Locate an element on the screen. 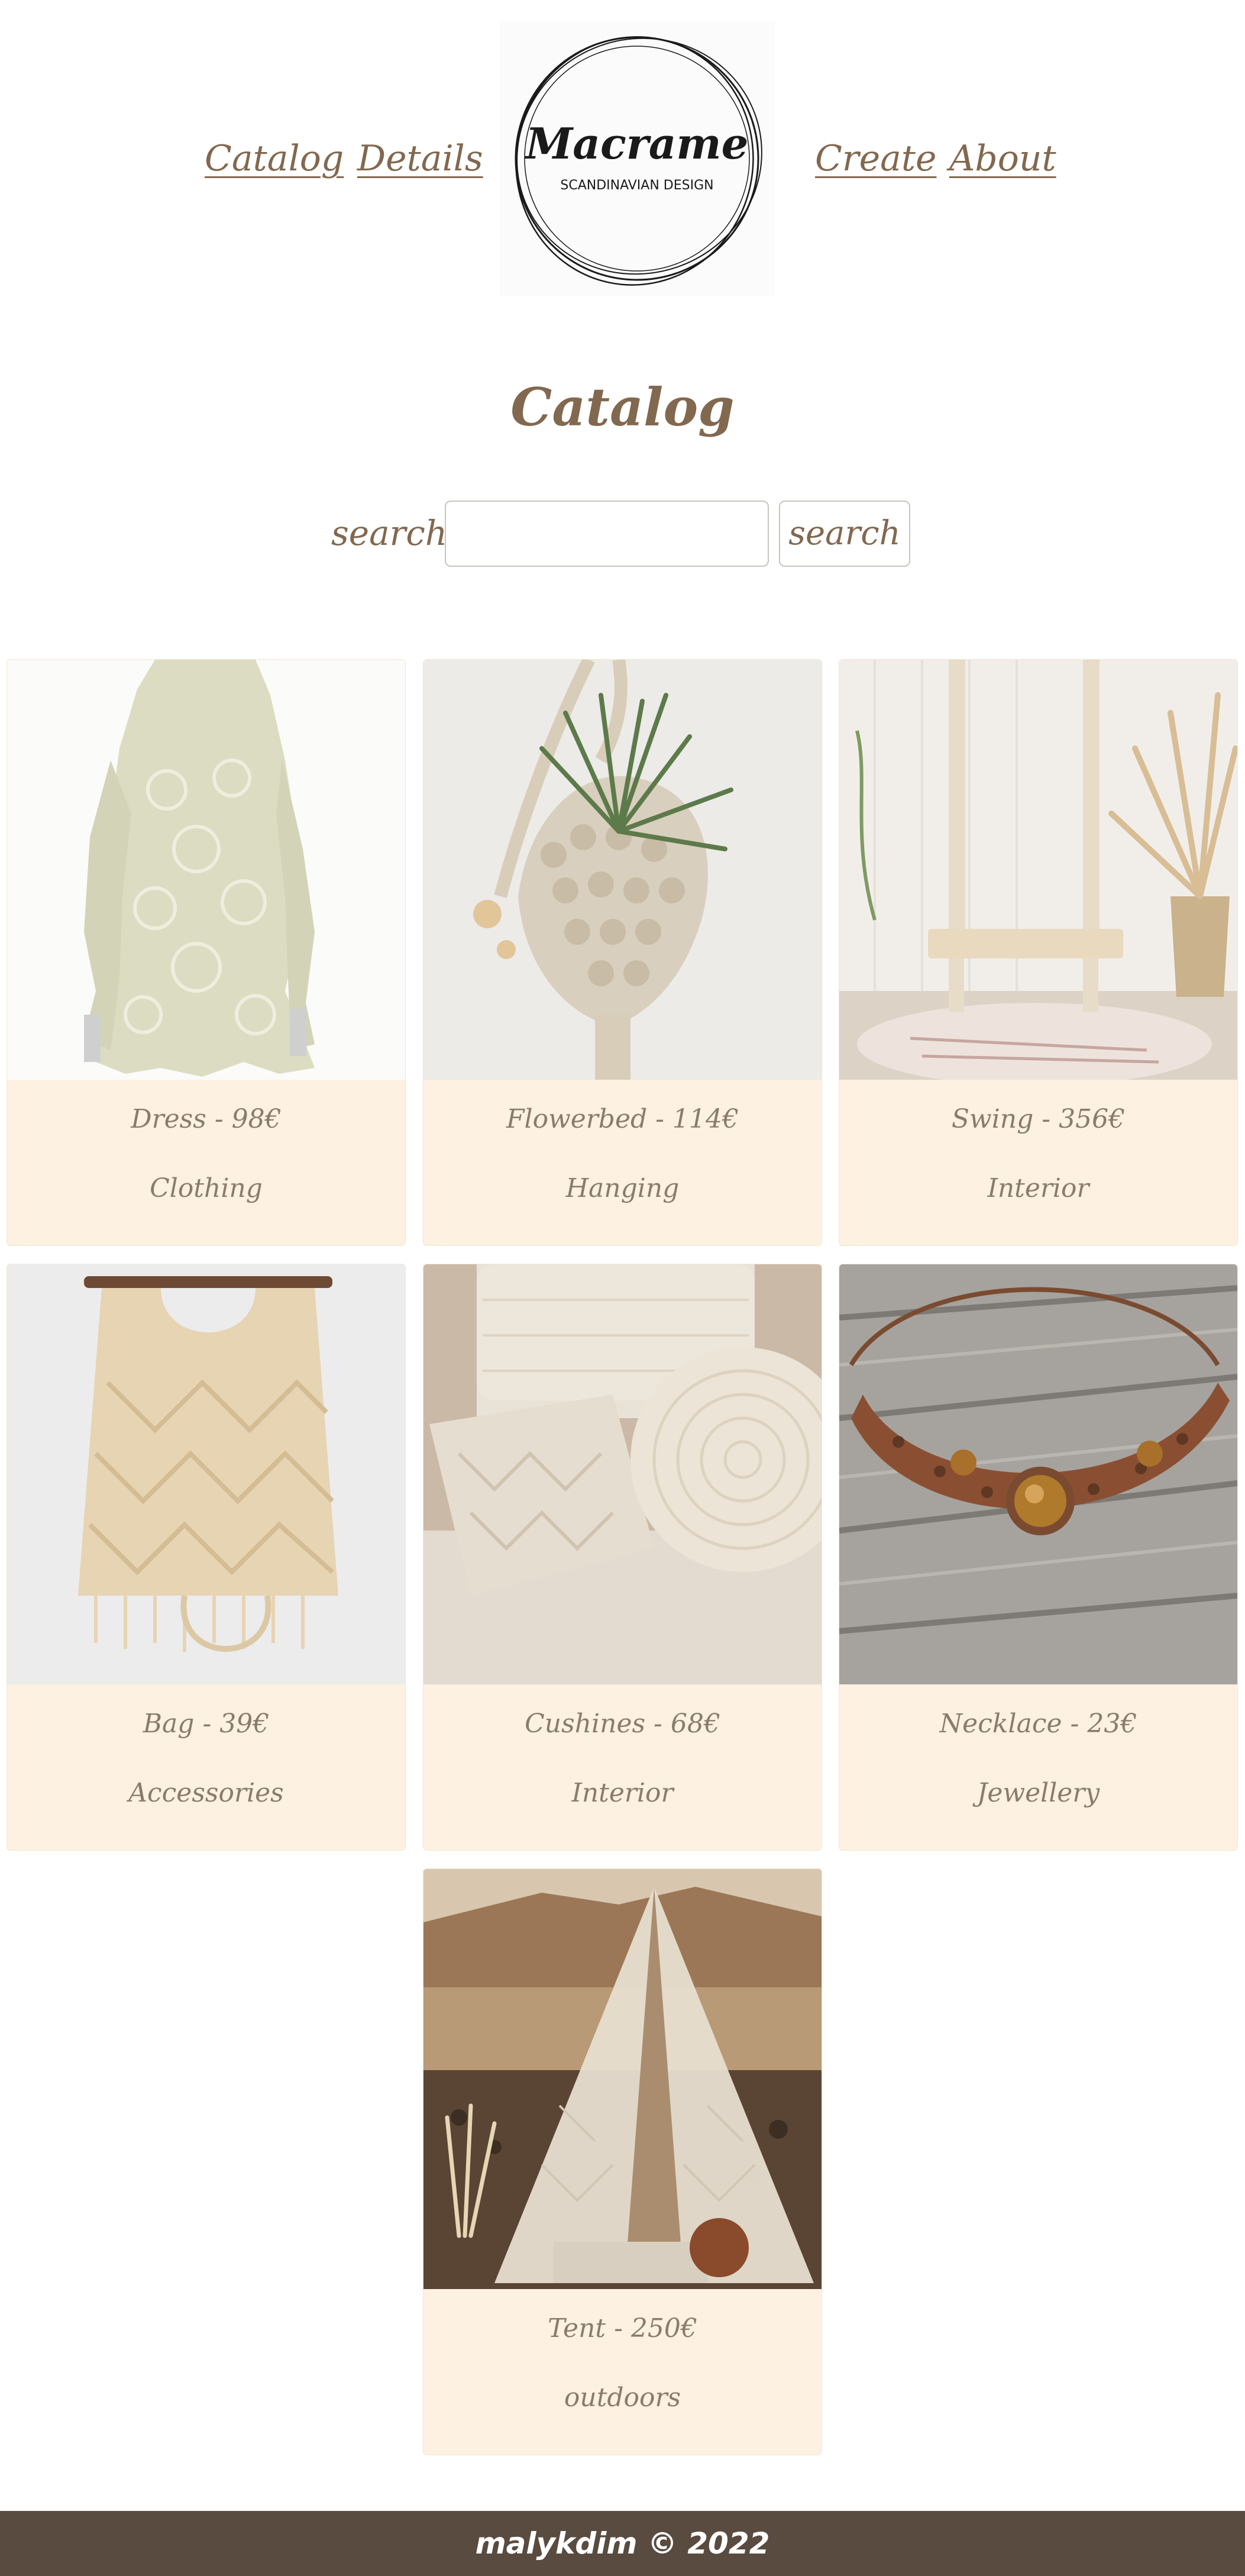 The width and height of the screenshot is (1245, 2576). product-image-necklace is located at coordinates (1038, 1474).